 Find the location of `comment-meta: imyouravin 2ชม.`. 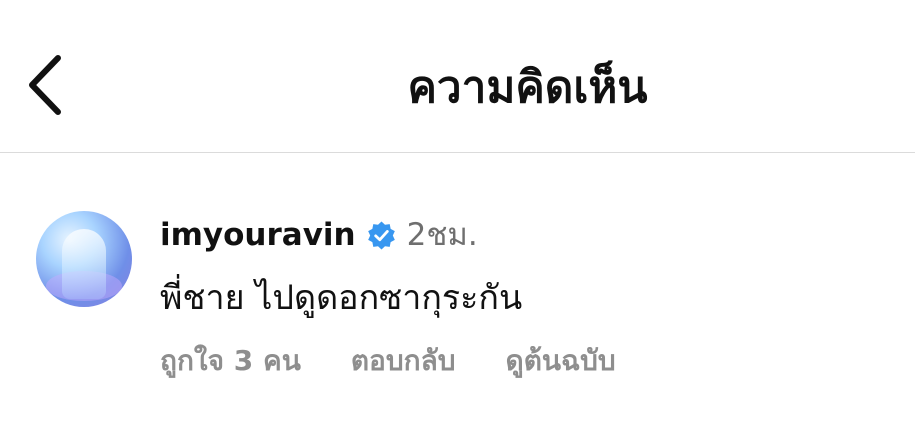

comment-meta: imyouravin 2ชม. is located at coordinates (319, 235).